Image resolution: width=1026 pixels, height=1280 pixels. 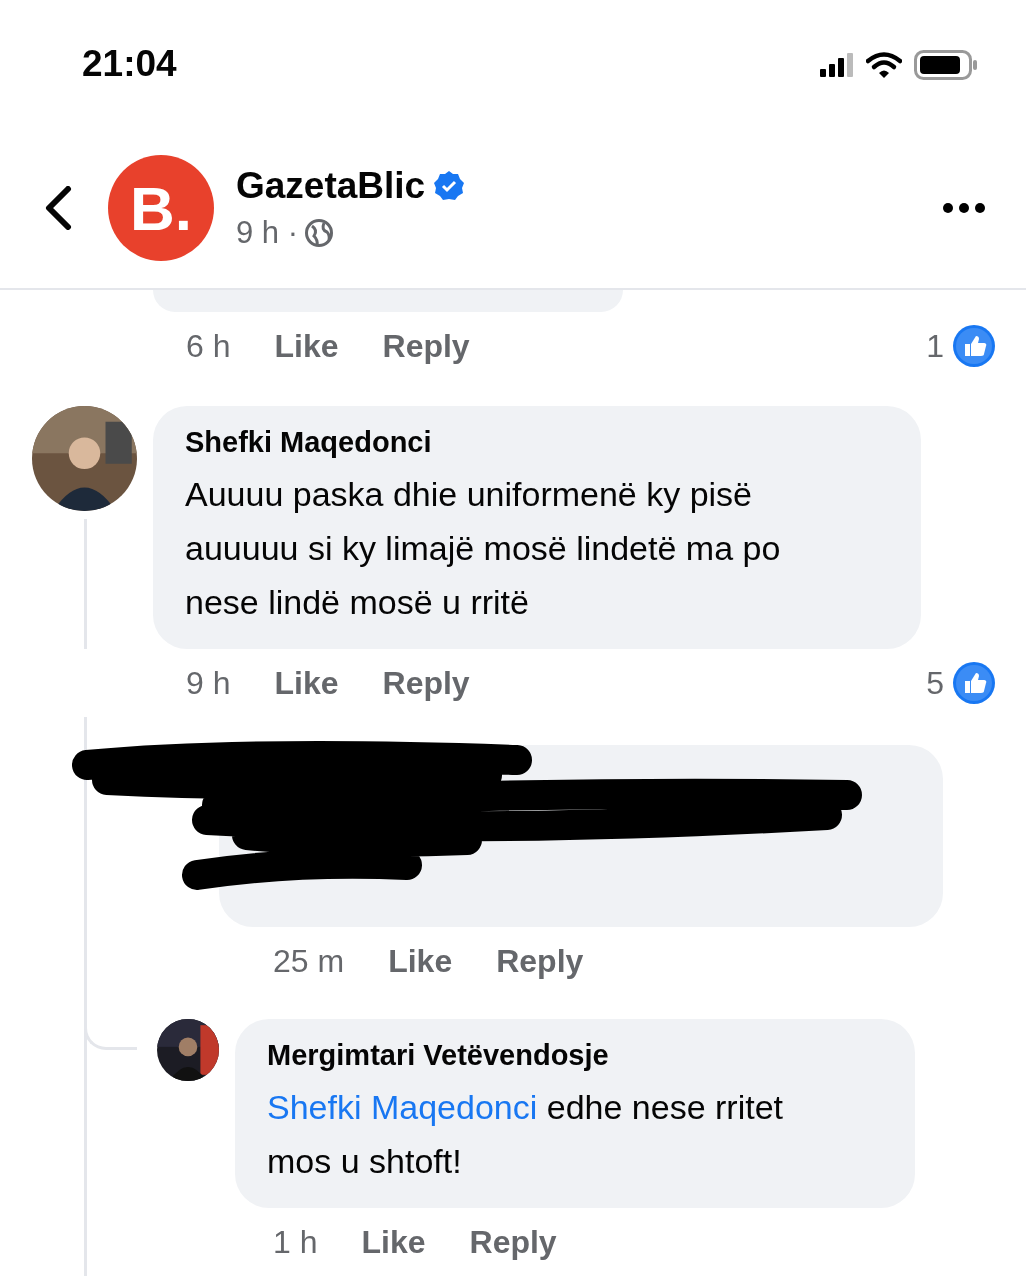 What do you see at coordinates (267, 233) in the screenshot?
I see `post-time: 9 h ·` at bounding box center [267, 233].